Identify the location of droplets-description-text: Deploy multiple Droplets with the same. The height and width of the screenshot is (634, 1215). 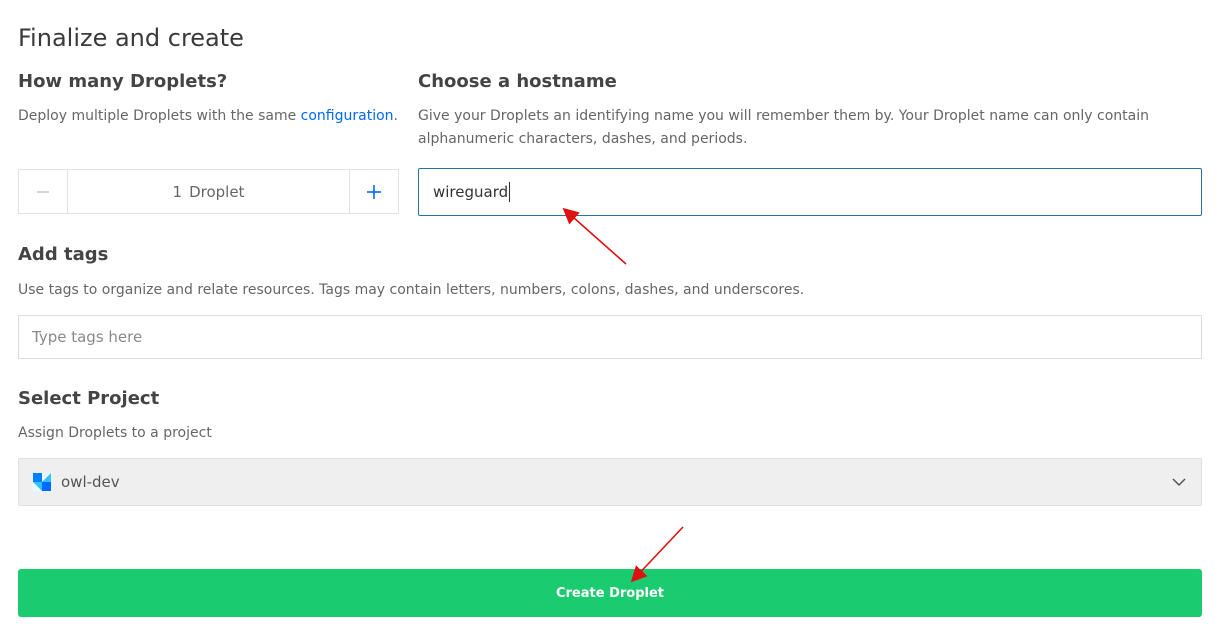
(159, 116).